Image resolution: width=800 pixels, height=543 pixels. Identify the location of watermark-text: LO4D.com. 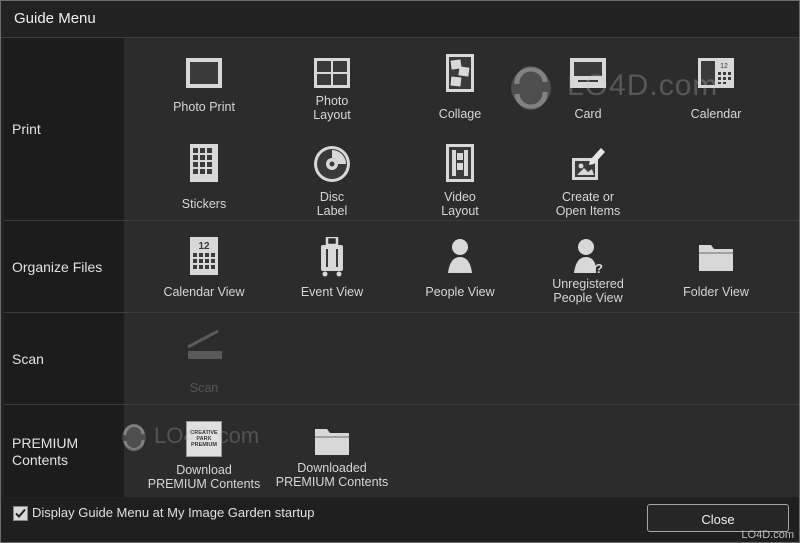
(643, 85).